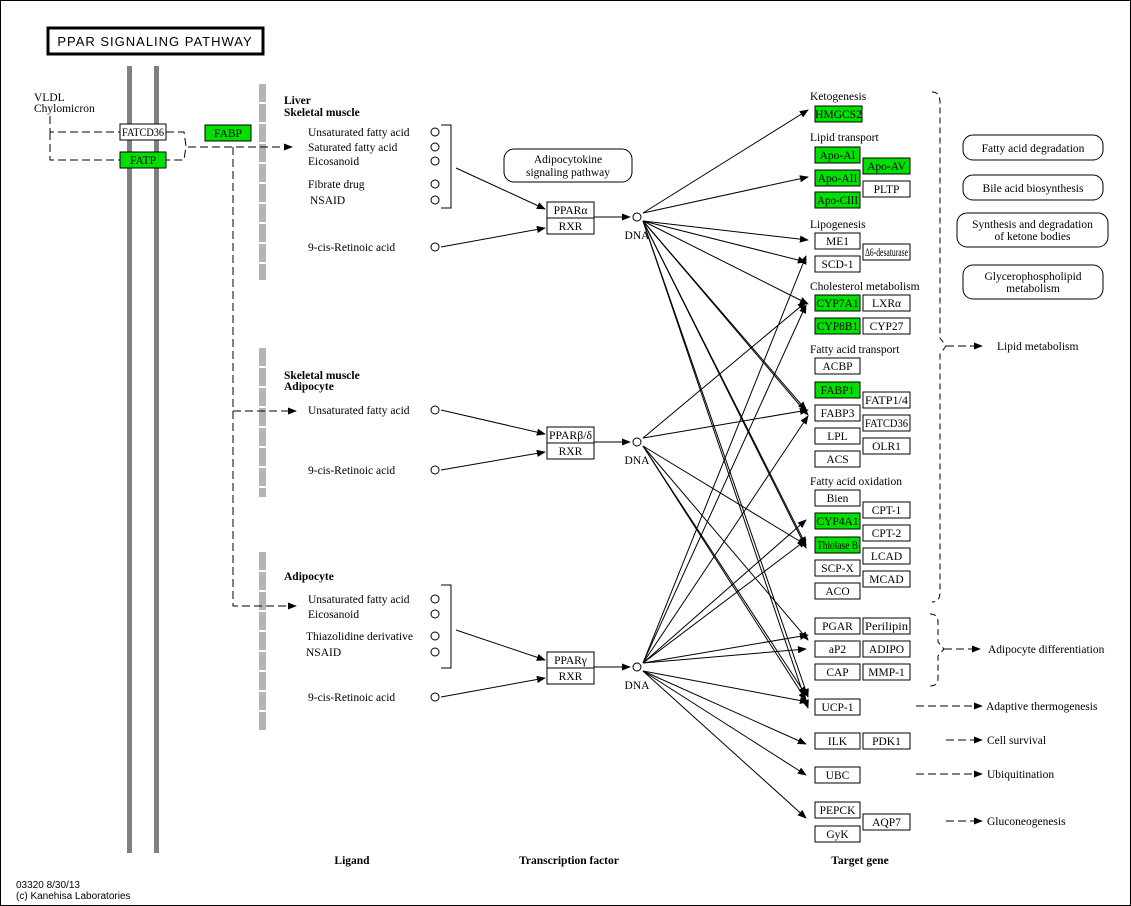  I want to click on gene-ap2: aP2, so click(837, 649).